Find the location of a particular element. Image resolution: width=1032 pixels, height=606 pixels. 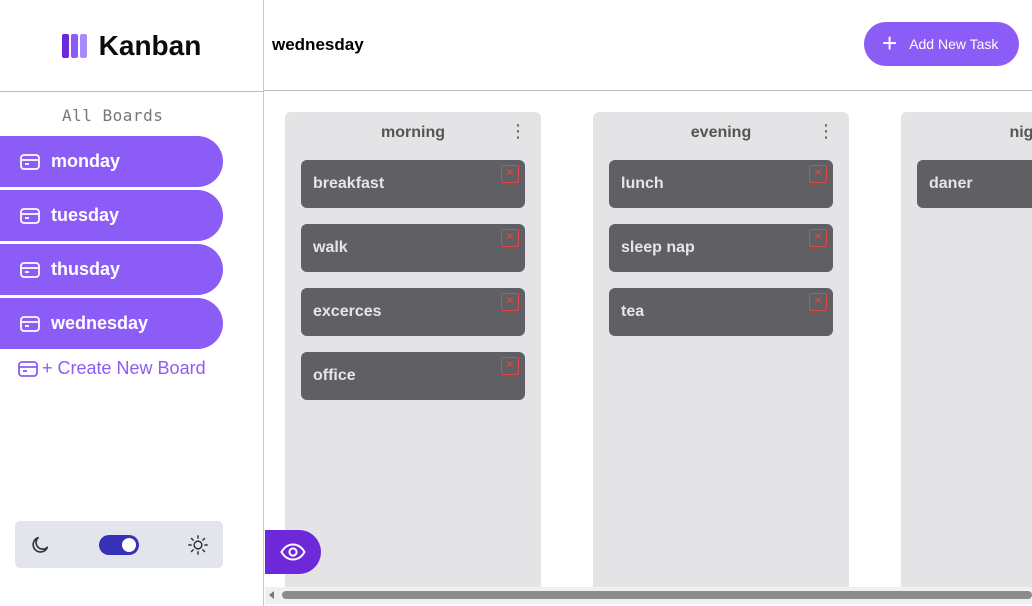

page-title: wednesday is located at coordinates (318, 44).